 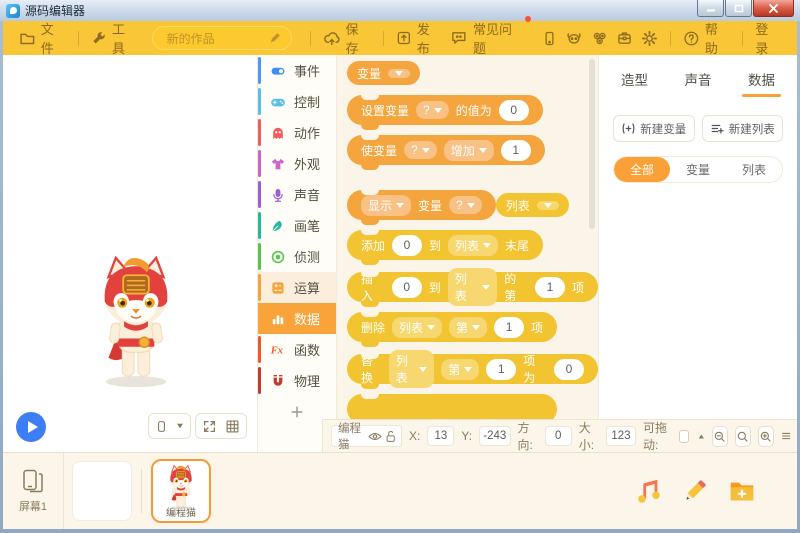 What do you see at coordinates (33, 491) in the screenshot?
I see `screen-tab: 屏幕1` at bounding box center [33, 491].